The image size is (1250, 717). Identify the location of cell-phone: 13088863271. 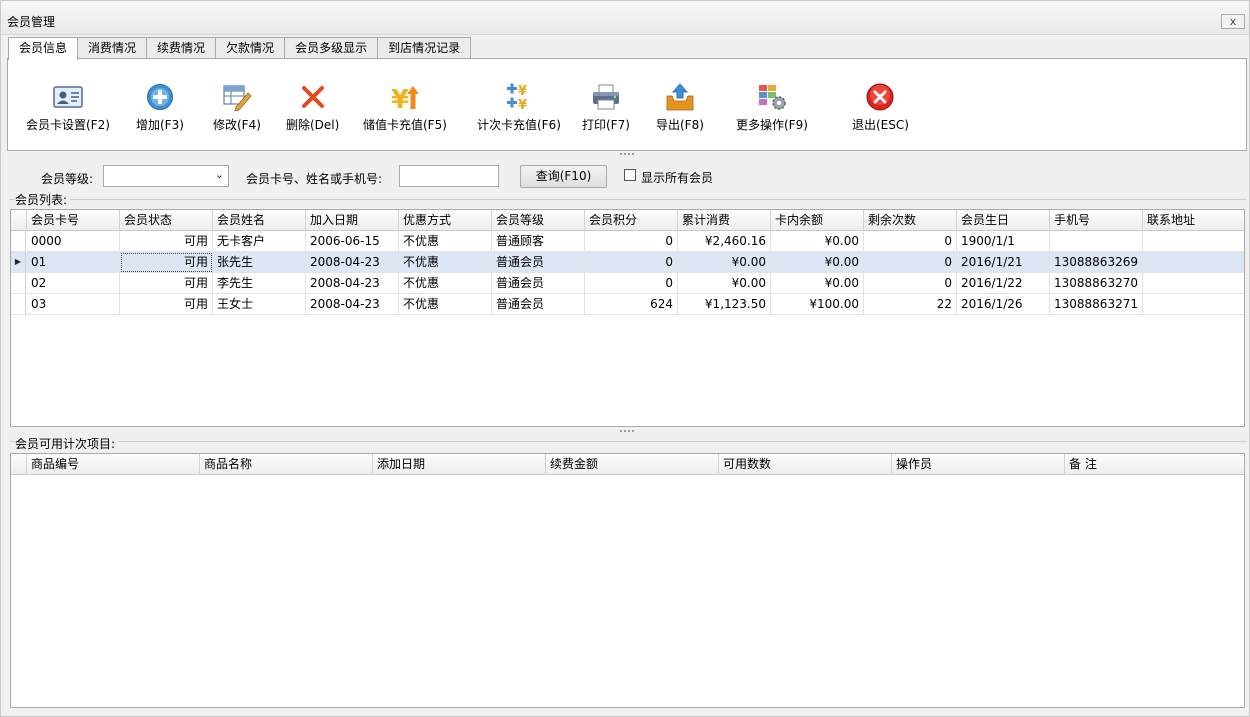
(1096, 304).